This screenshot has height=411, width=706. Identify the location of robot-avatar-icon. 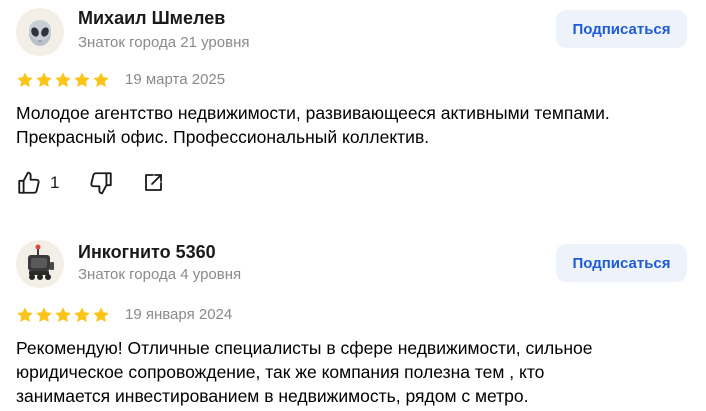
(41, 262).